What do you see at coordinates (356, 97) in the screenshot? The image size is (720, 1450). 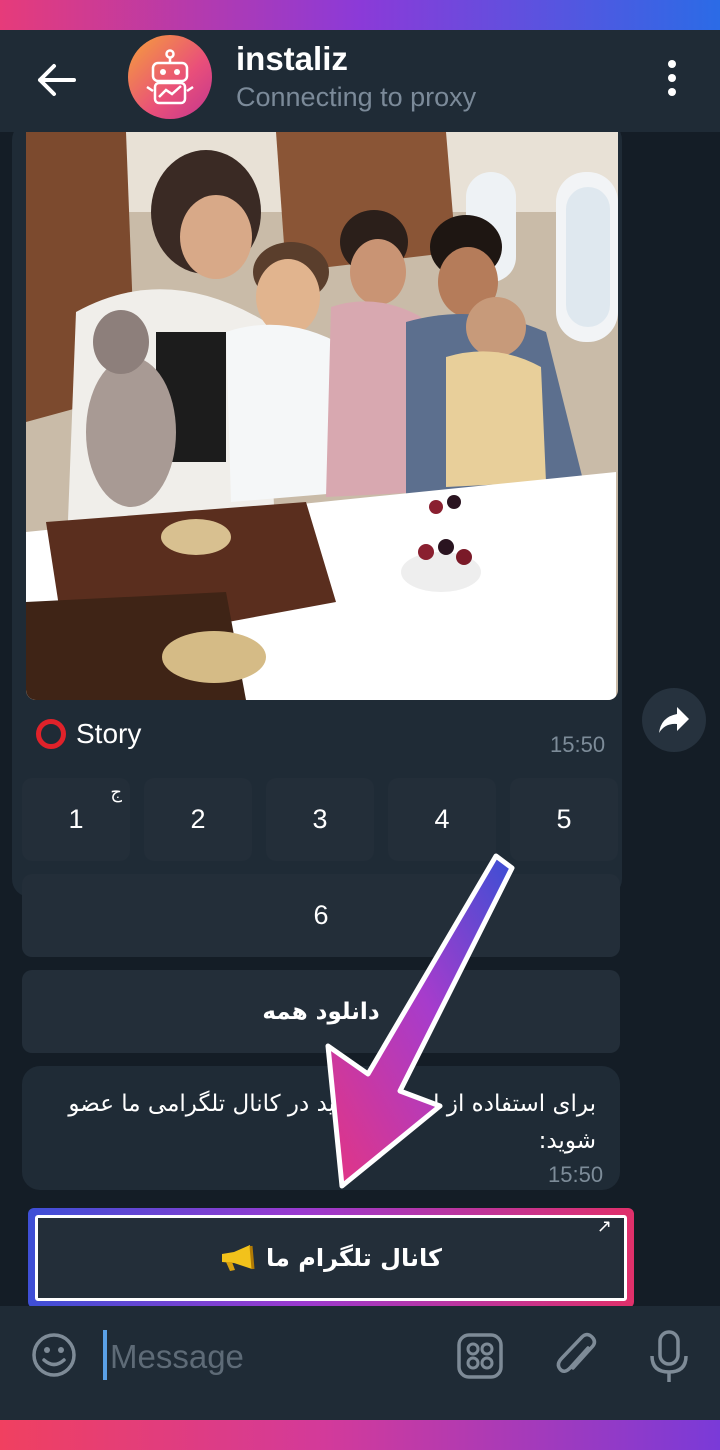 I see `connection-status: Connecting to proxy` at bounding box center [356, 97].